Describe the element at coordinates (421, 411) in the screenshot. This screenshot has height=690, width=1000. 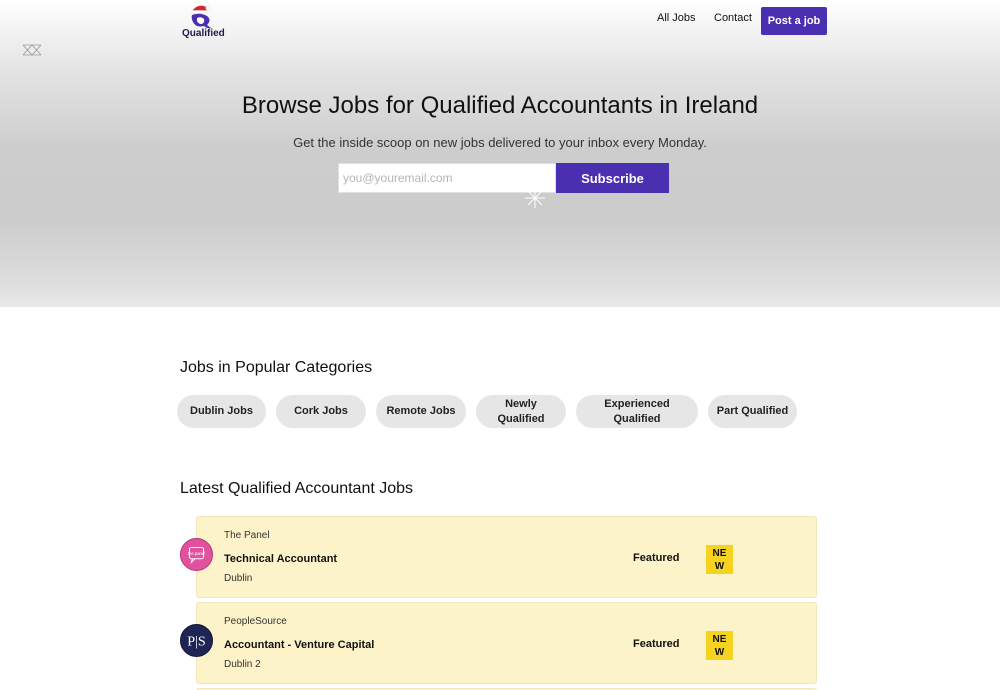
I see `category-chip-remote: Remote Jobs` at that location.